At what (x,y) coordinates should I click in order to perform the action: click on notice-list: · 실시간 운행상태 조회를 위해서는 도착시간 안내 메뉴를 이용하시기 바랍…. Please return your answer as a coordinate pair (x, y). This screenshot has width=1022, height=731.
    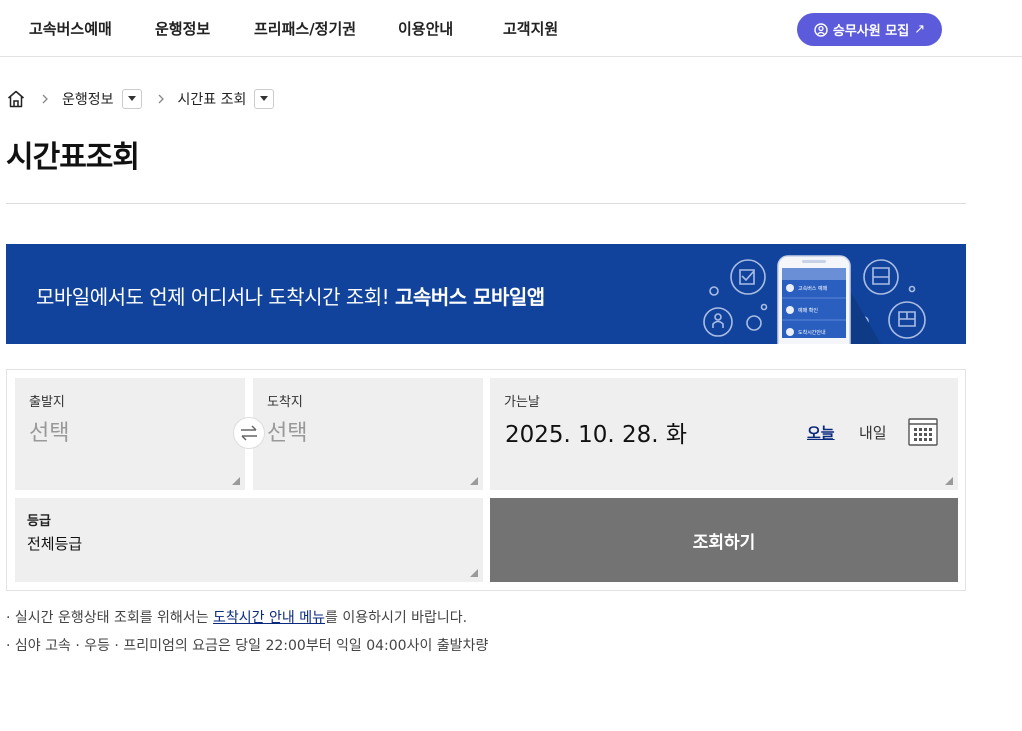
    Looking at the image, I should click on (247, 635).